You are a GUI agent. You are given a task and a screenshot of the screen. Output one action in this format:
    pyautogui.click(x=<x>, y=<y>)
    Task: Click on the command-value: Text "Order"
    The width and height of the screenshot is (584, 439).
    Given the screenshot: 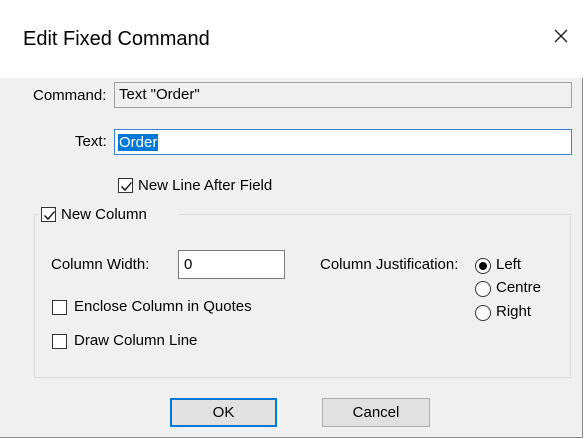 What is the action you would take?
    pyautogui.click(x=159, y=94)
    